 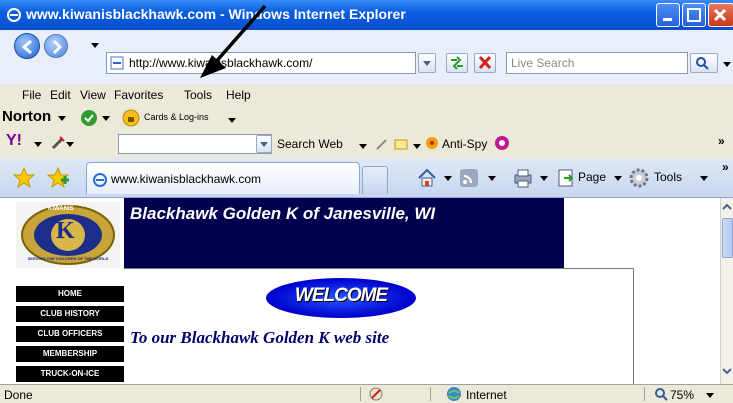 I want to click on yahoo-logo: Y!, so click(x=14, y=141).